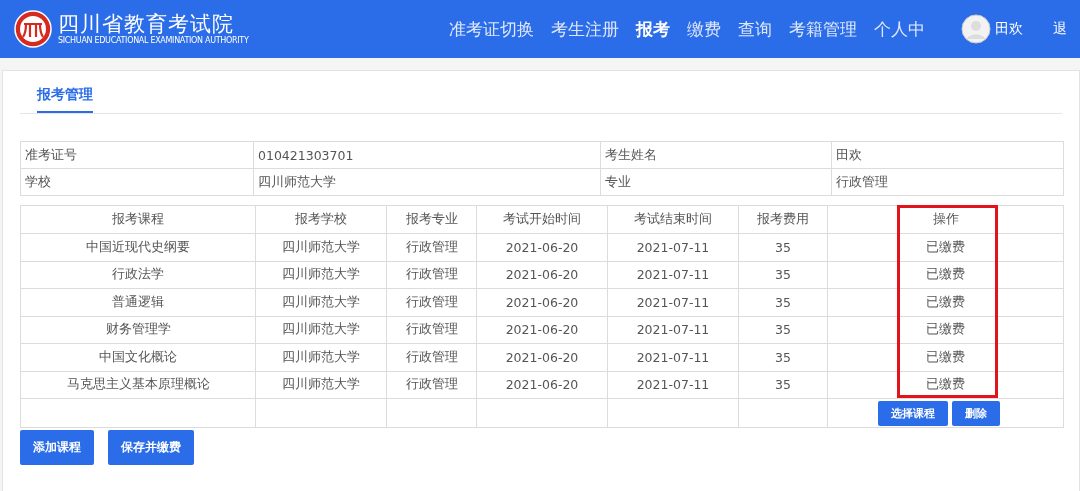 The image size is (1080, 491). What do you see at coordinates (1009, 29) in the screenshot?
I see `user-name: 田欢` at bounding box center [1009, 29].